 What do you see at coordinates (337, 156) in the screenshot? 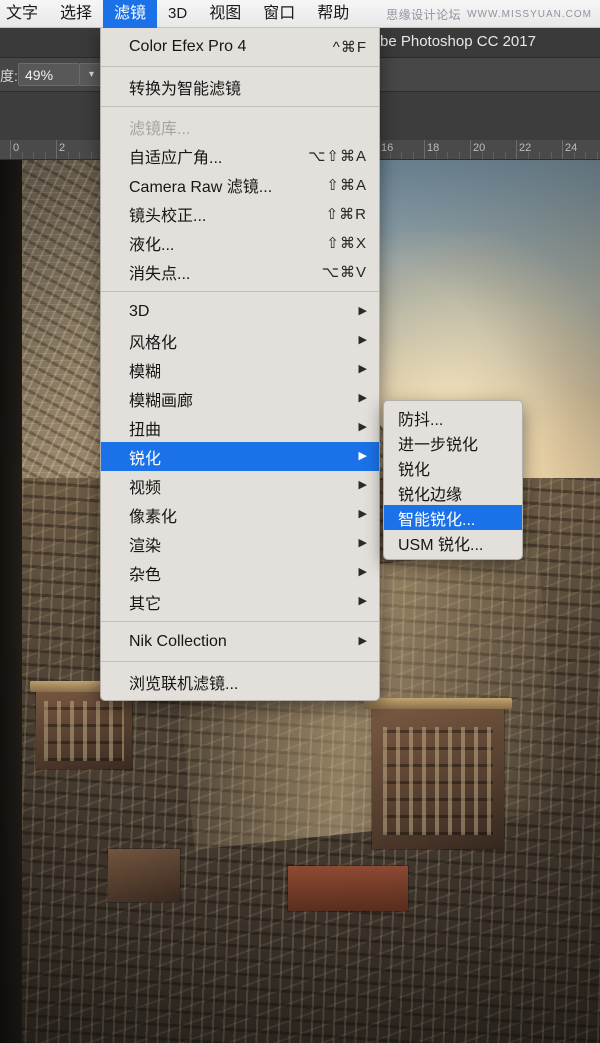
I see `menu-item-shortcut: ⌥⇧⌘A` at bounding box center [337, 156].